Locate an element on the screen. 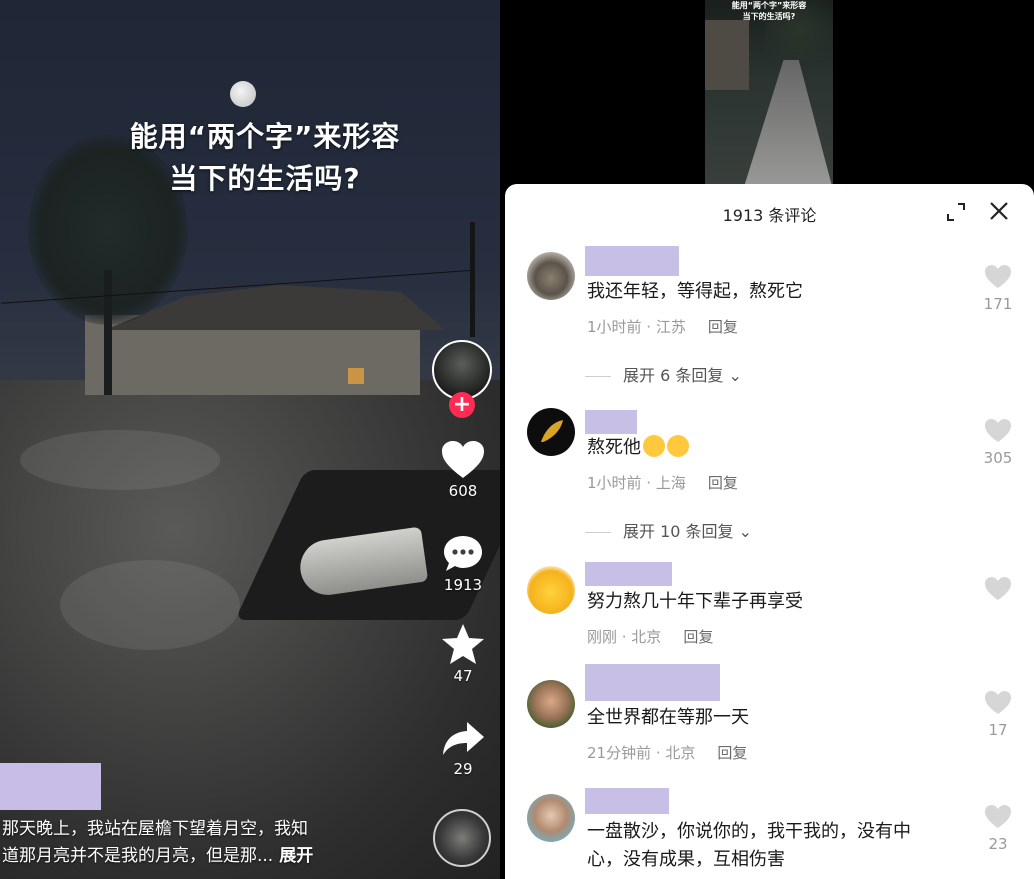 Image resolution: width=1034 pixels, height=879 pixels. comment-text: 我还年轻，等得起，熬死它 is located at coordinates (695, 291).